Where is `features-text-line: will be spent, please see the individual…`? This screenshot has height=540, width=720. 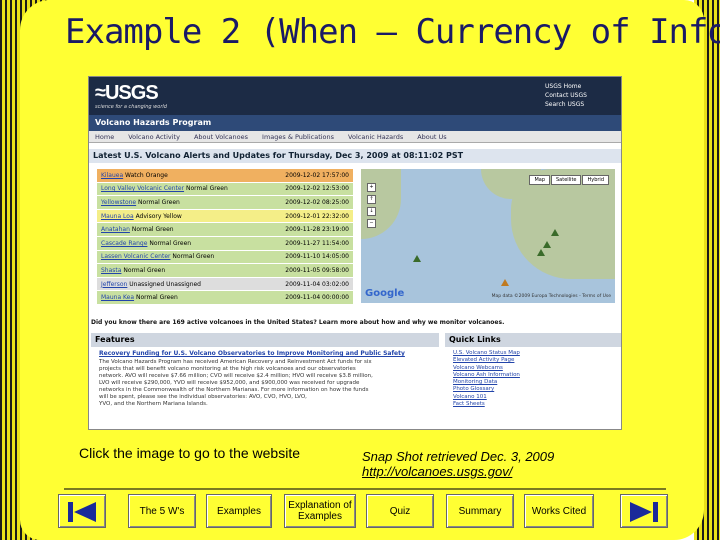
features-text-line: will be spent, please see the individual… is located at coordinates (203, 397).